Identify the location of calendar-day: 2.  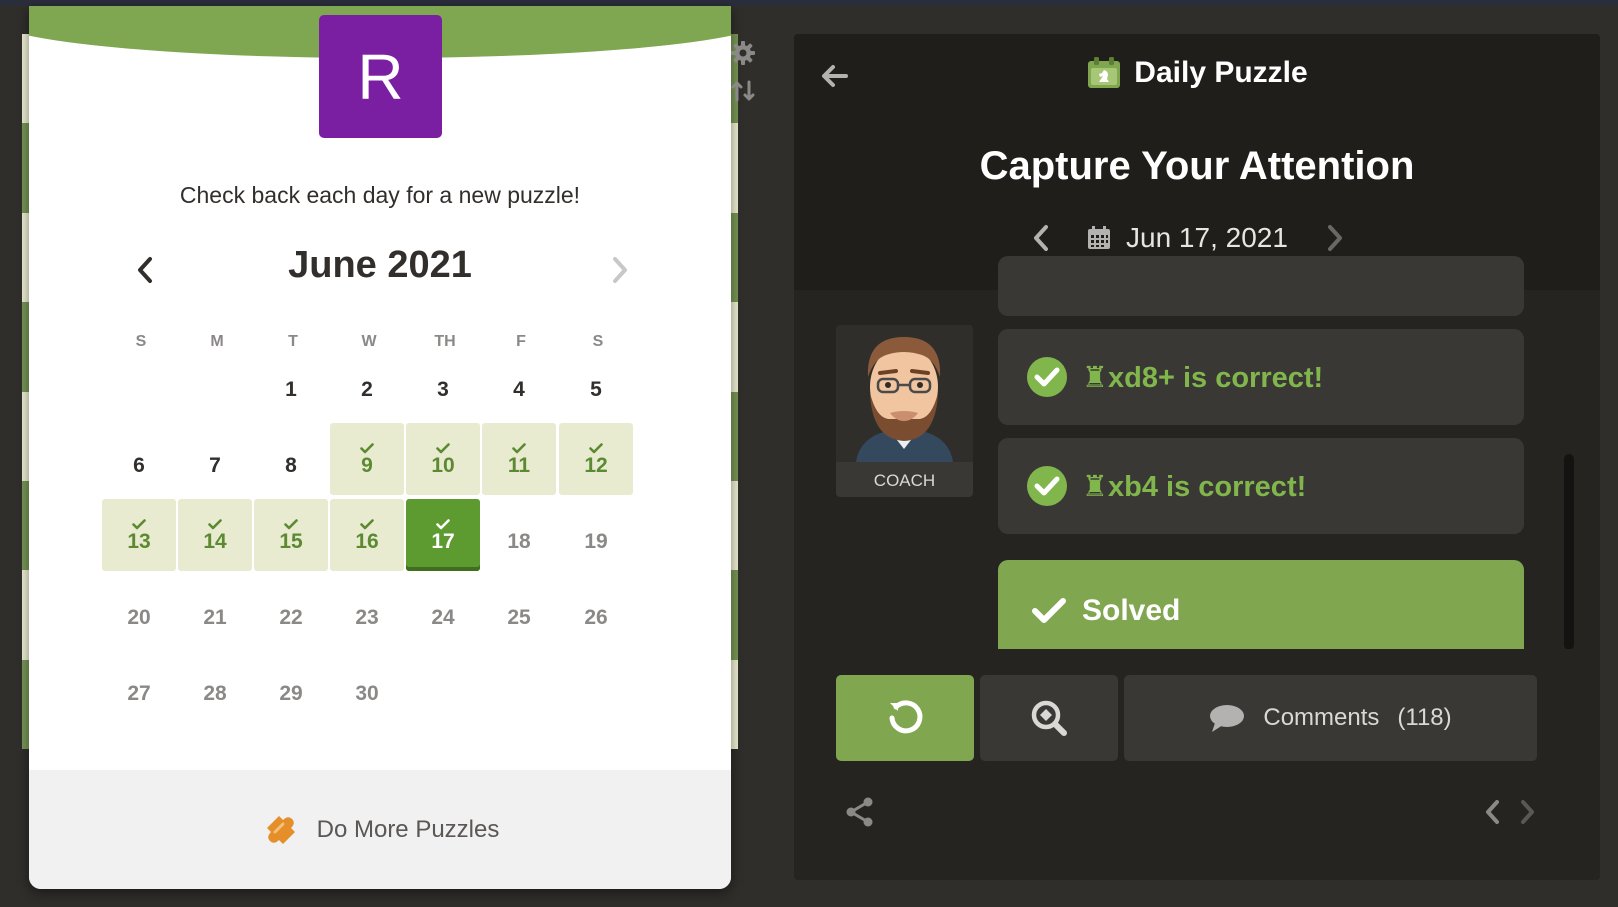
(367, 383).